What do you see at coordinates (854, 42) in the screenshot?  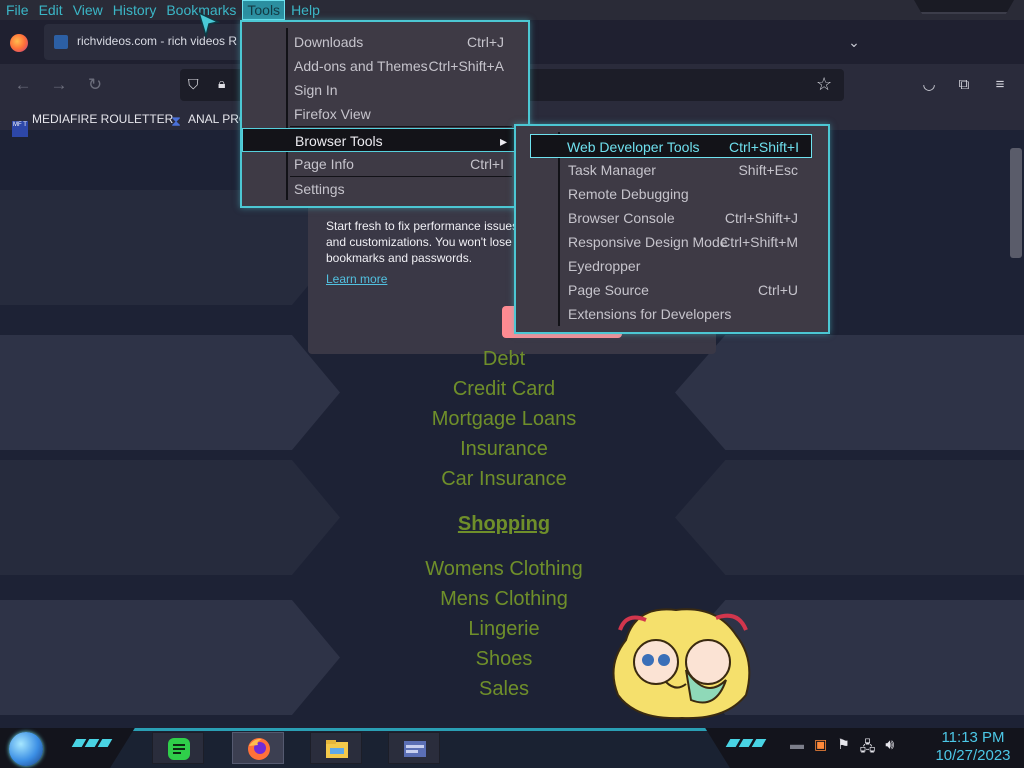 I see `chevron-down-icon: ⌄` at bounding box center [854, 42].